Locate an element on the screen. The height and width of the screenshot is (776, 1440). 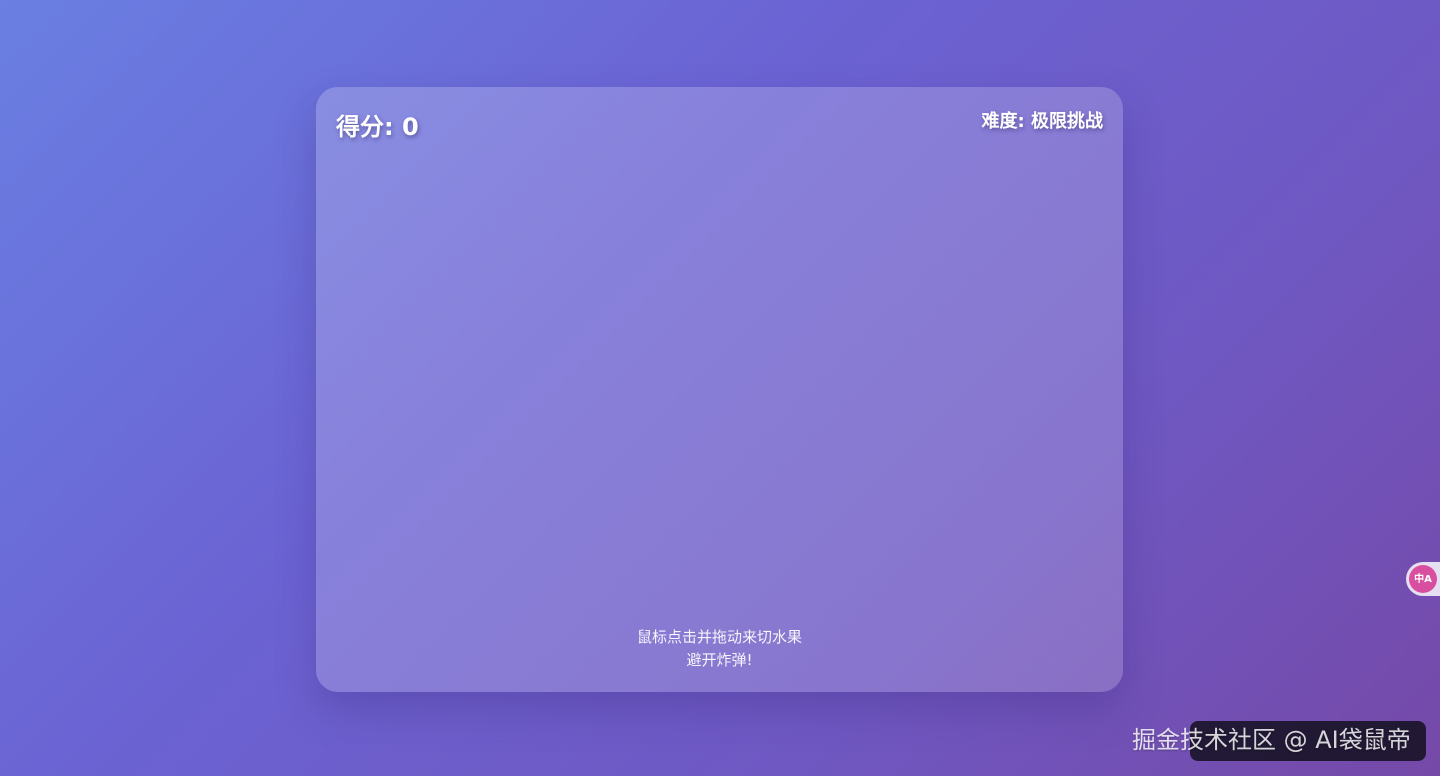
juejin-watermark: 掘金技术社区 @ AI袋鼠帝 is located at coordinates (1271, 740).